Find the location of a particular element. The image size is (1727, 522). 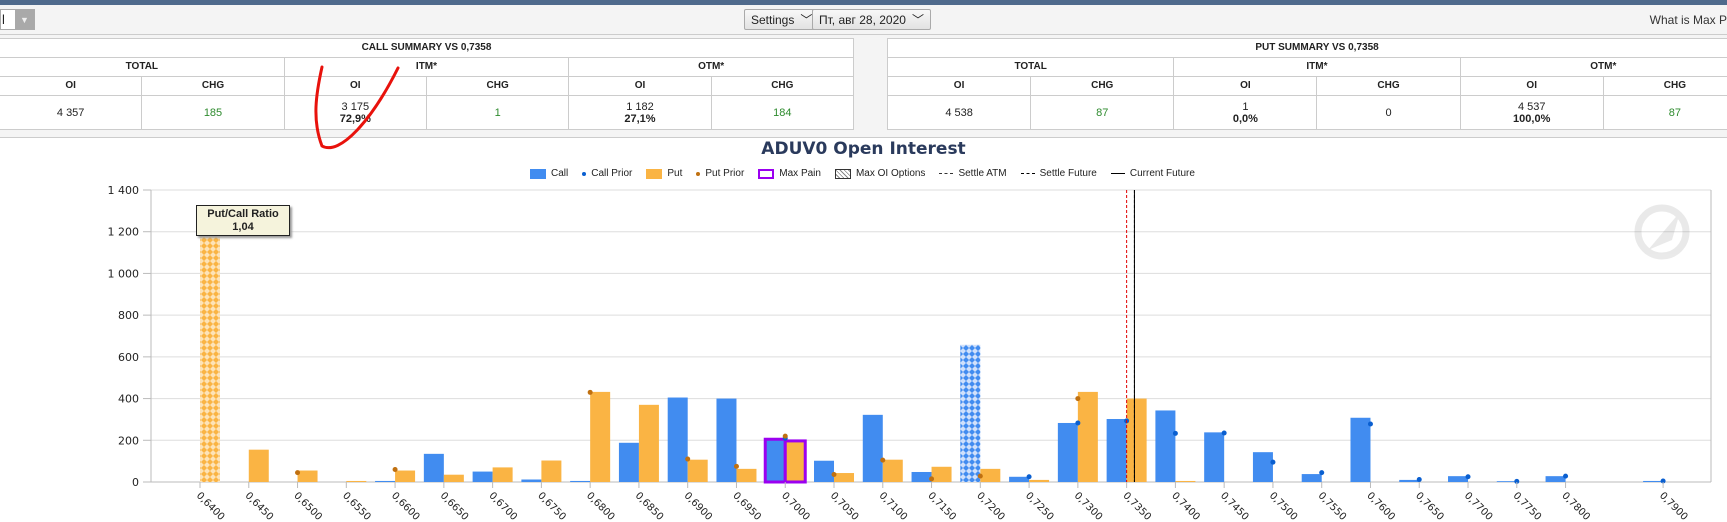

call-itm-oi: 3 175 72,9% is located at coordinates (355, 112).